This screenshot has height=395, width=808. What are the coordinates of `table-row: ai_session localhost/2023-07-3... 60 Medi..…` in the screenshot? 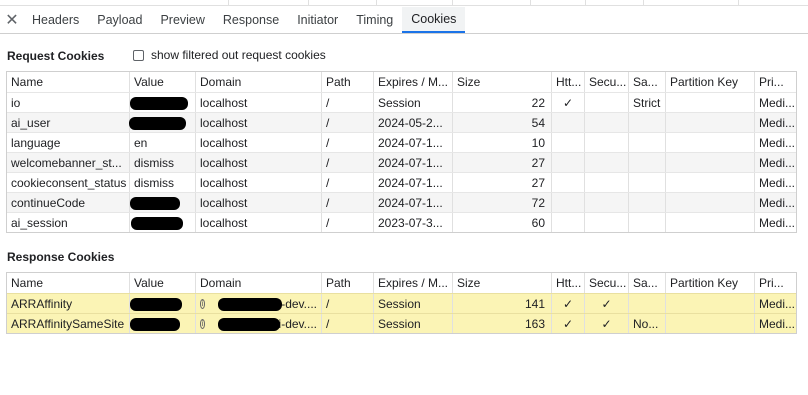 It's located at (401, 222).